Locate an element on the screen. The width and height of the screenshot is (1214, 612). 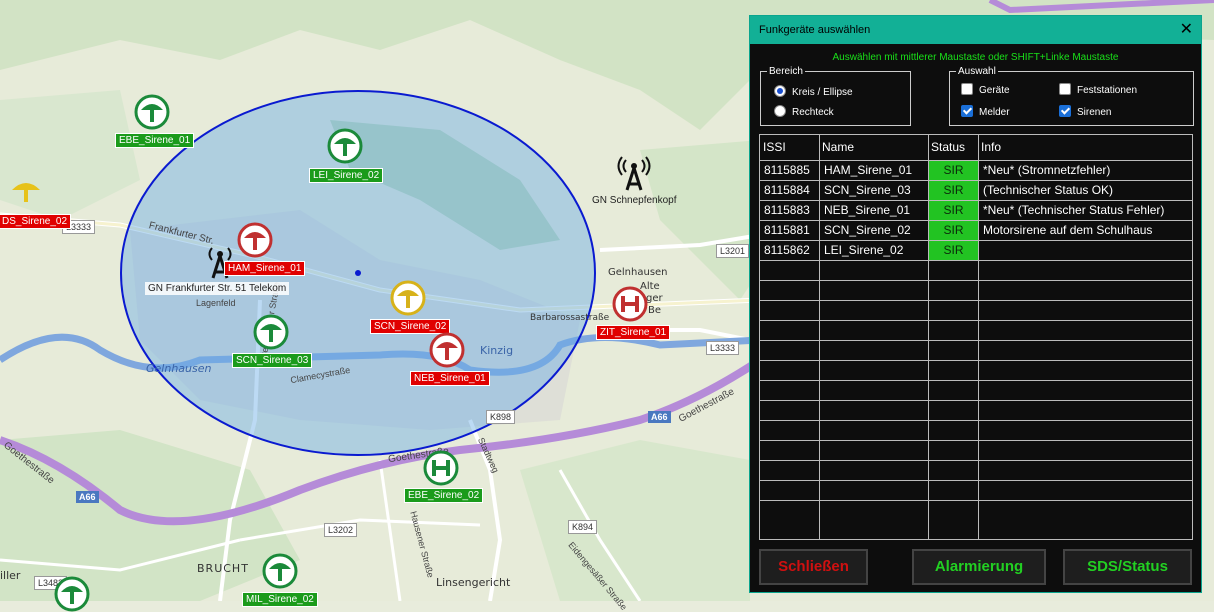
checkbox-melder: Melder is located at coordinates (985, 111).